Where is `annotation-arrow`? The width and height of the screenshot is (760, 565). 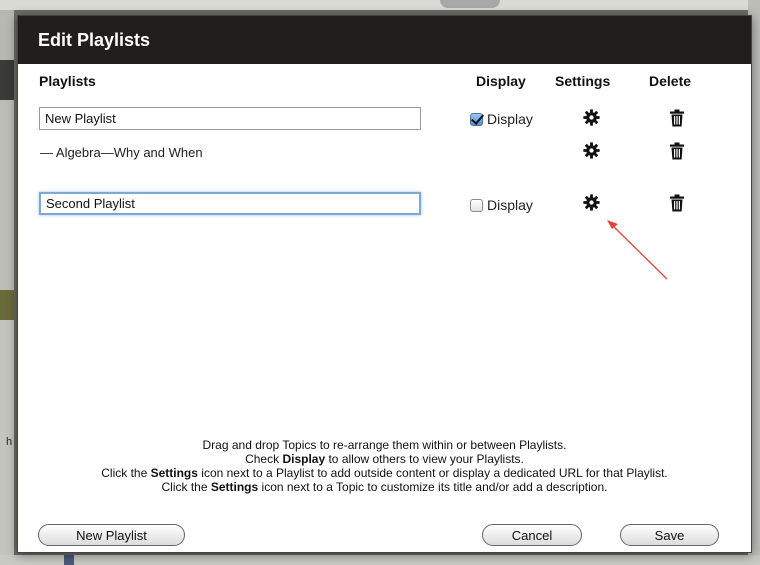
annotation-arrow is located at coordinates (637, 250).